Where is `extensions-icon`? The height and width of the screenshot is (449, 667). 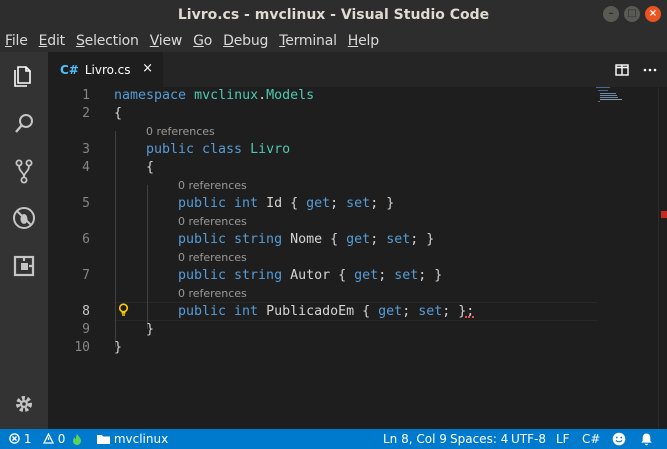 extensions-icon is located at coordinates (24, 266).